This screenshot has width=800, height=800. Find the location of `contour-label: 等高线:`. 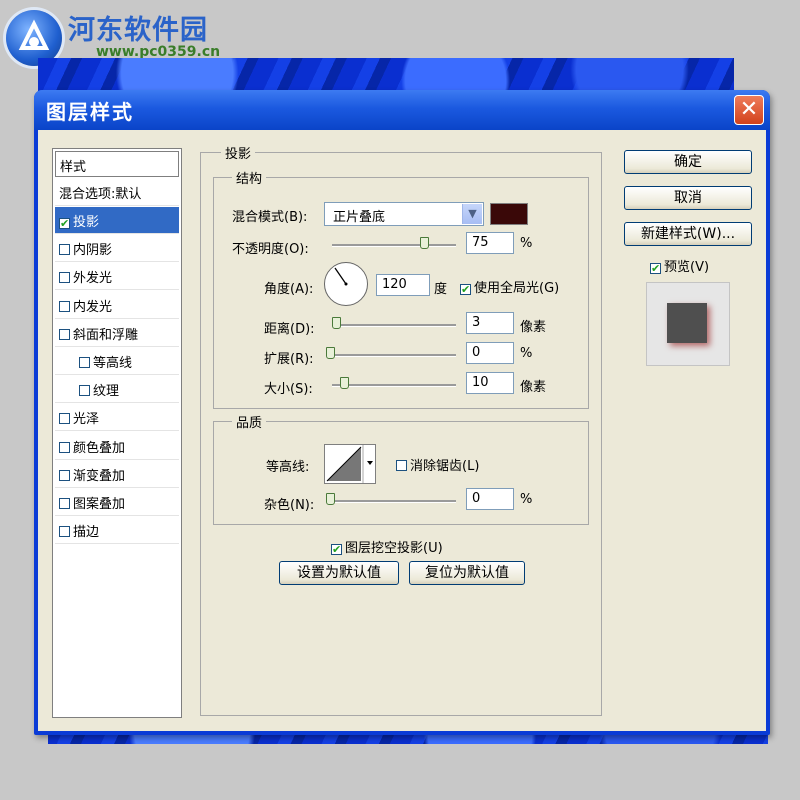

contour-label: 等高线: is located at coordinates (288, 467).